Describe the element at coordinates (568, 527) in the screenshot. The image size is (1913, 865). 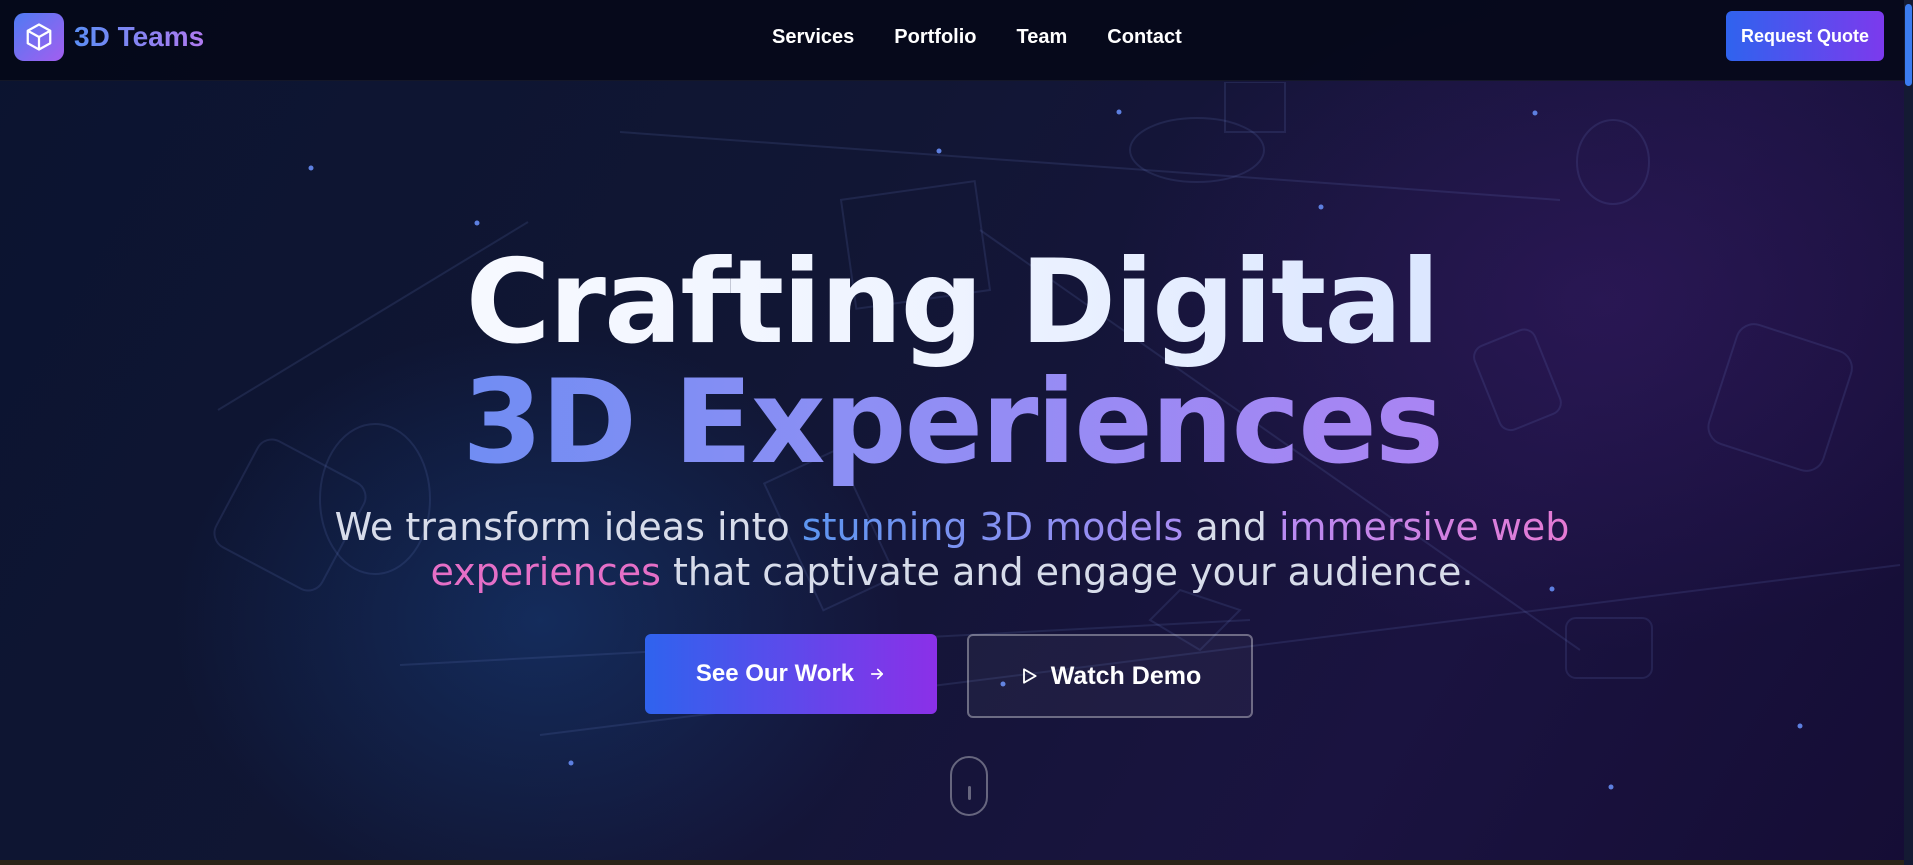
I see `subtitle-text-1: We transform ideas into` at that location.